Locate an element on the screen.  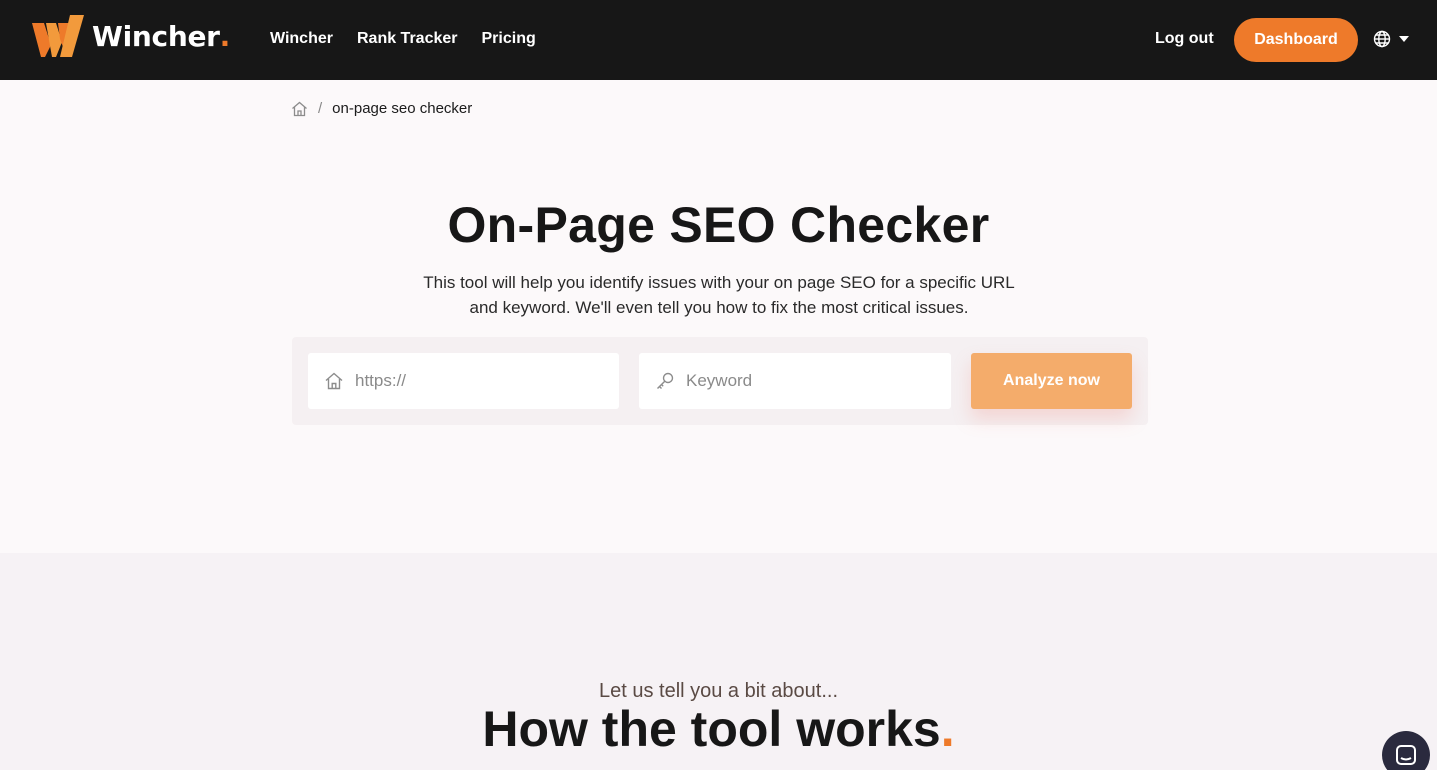
url-field is located at coordinates (463, 381).